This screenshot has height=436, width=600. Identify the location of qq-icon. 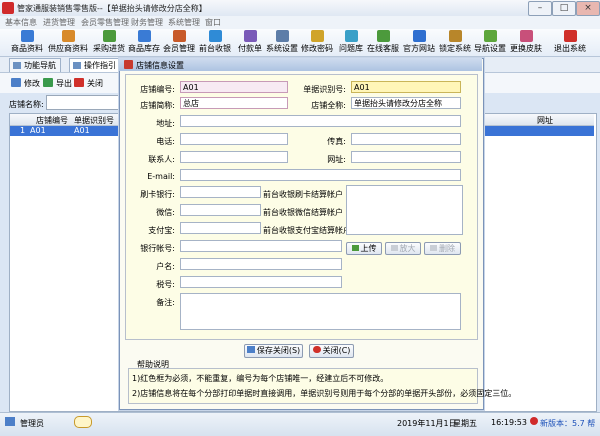
(83, 422).